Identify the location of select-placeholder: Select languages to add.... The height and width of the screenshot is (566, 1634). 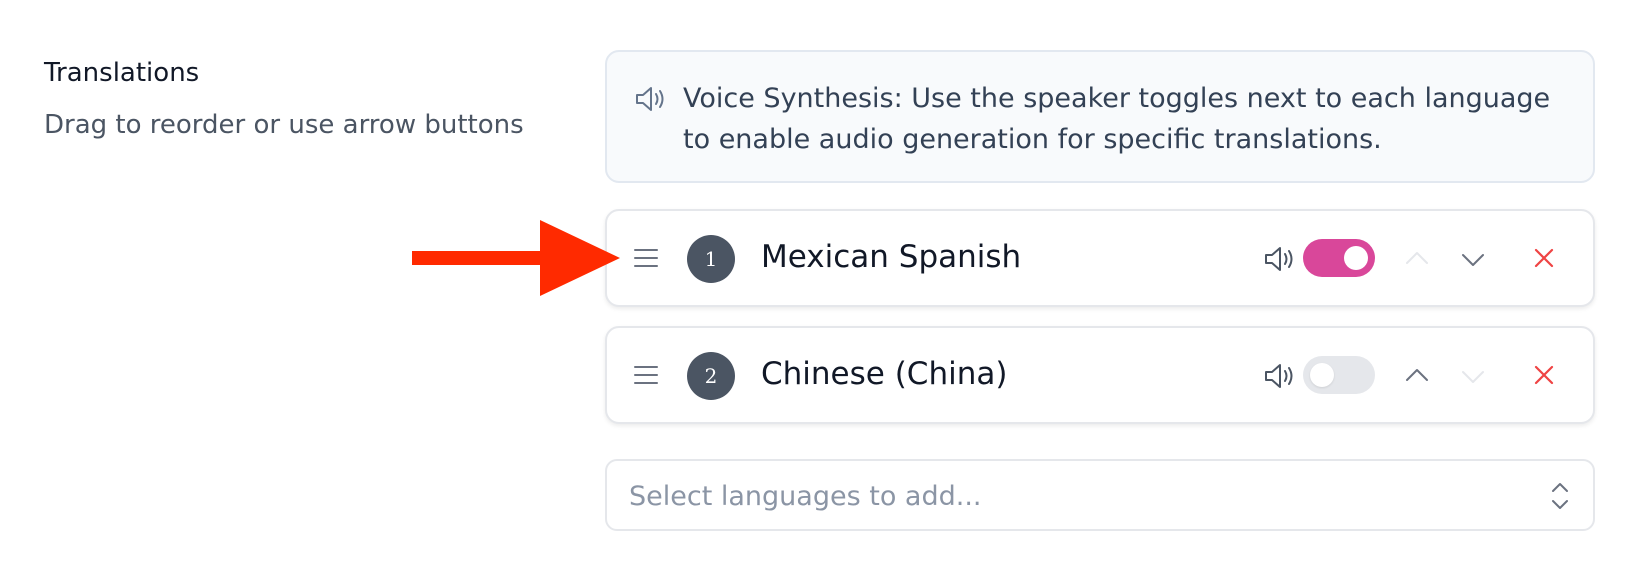
(805, 496).